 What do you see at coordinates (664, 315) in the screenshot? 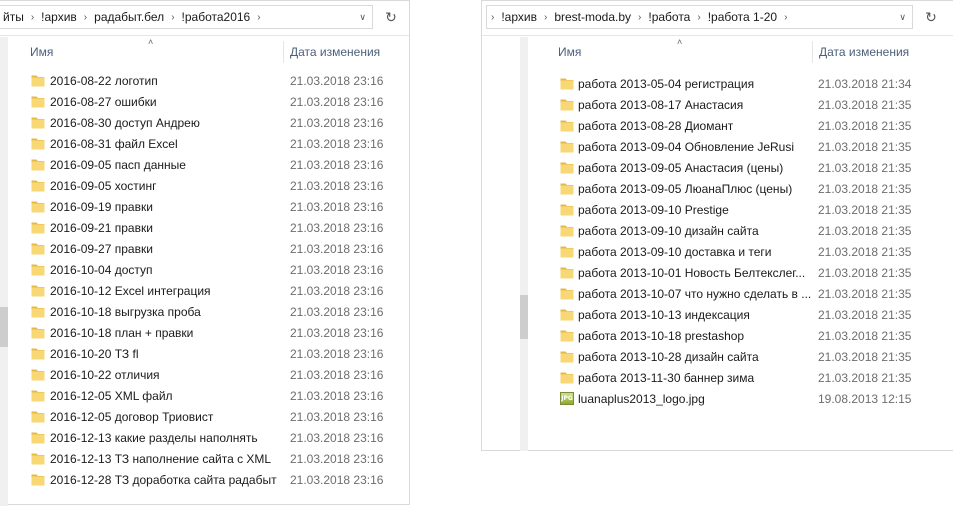
I see `item-name: работа 2013-10-13 индексация` at bounding box center [664, 315].